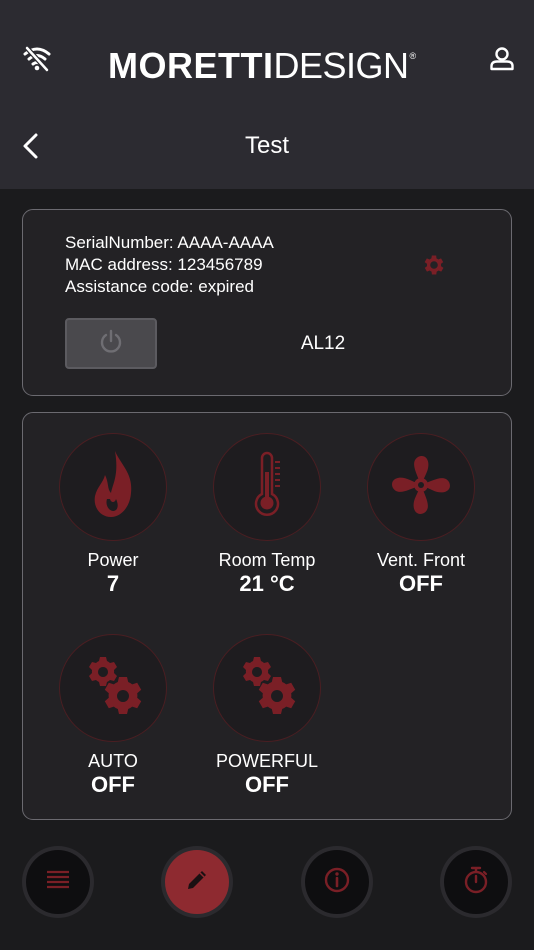 The height and width of the screenshot is (950, 534). What do you see at coordinates (421, 560) in the screenshot?
I see `control-vent-front-label: Vent. Front` at bounding box center [421, 560].